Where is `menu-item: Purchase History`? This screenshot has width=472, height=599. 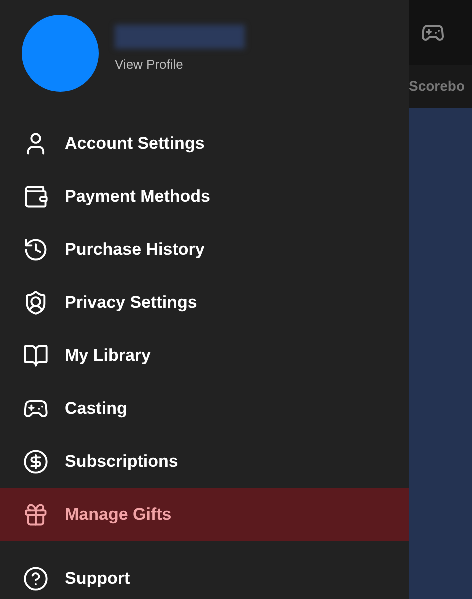 menu-item: Purchase History is located at coordinates (204, 249).